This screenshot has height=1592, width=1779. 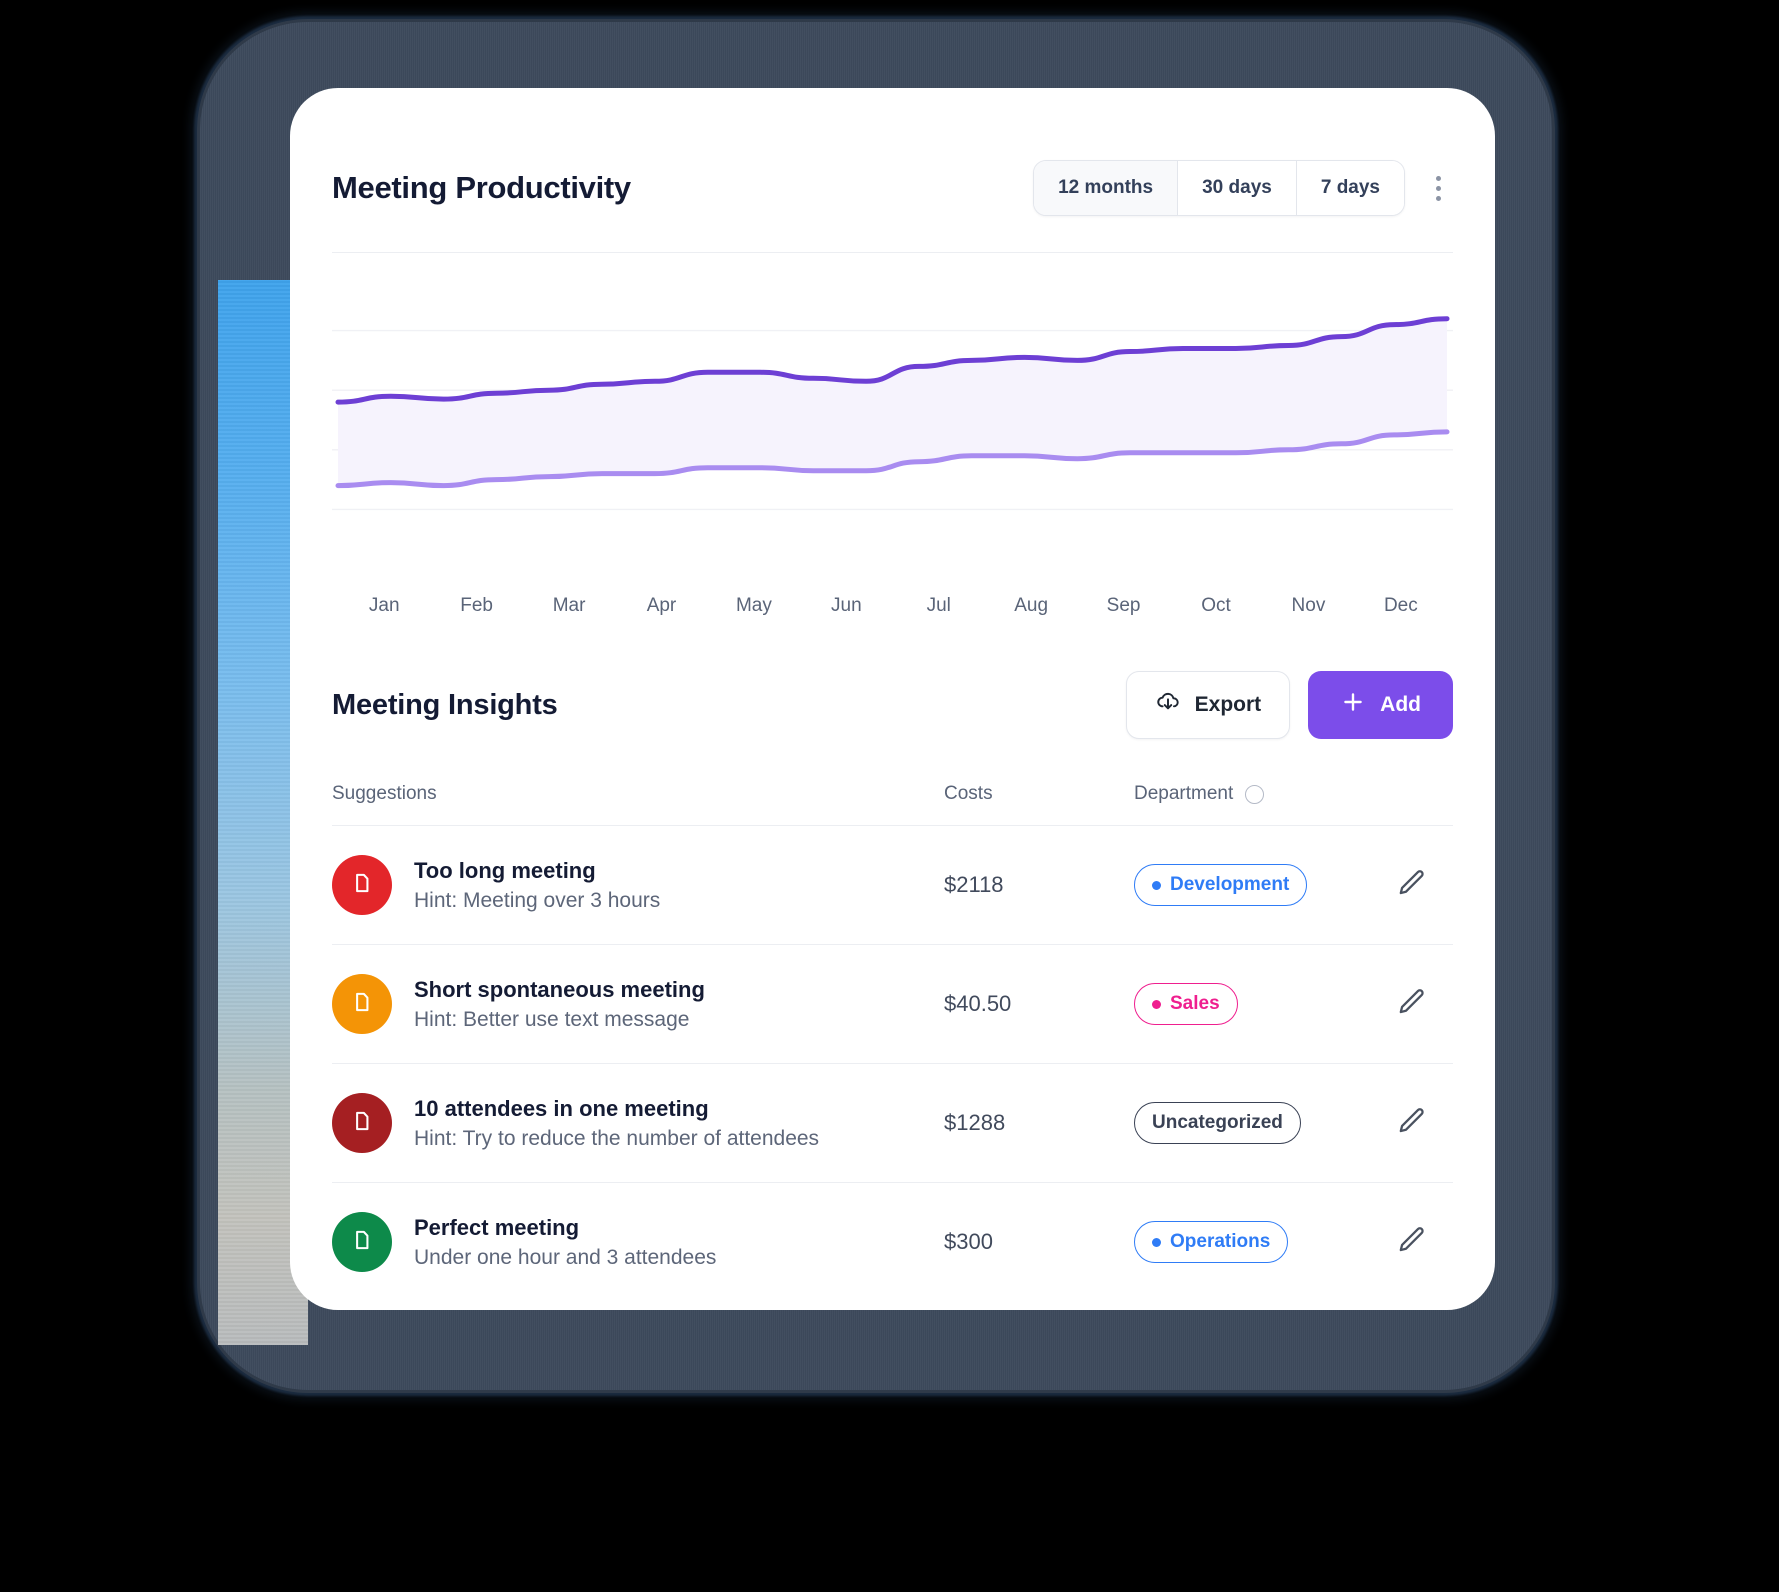 I want to click on kebab-menu-icon, so click(x=1438, y=188).